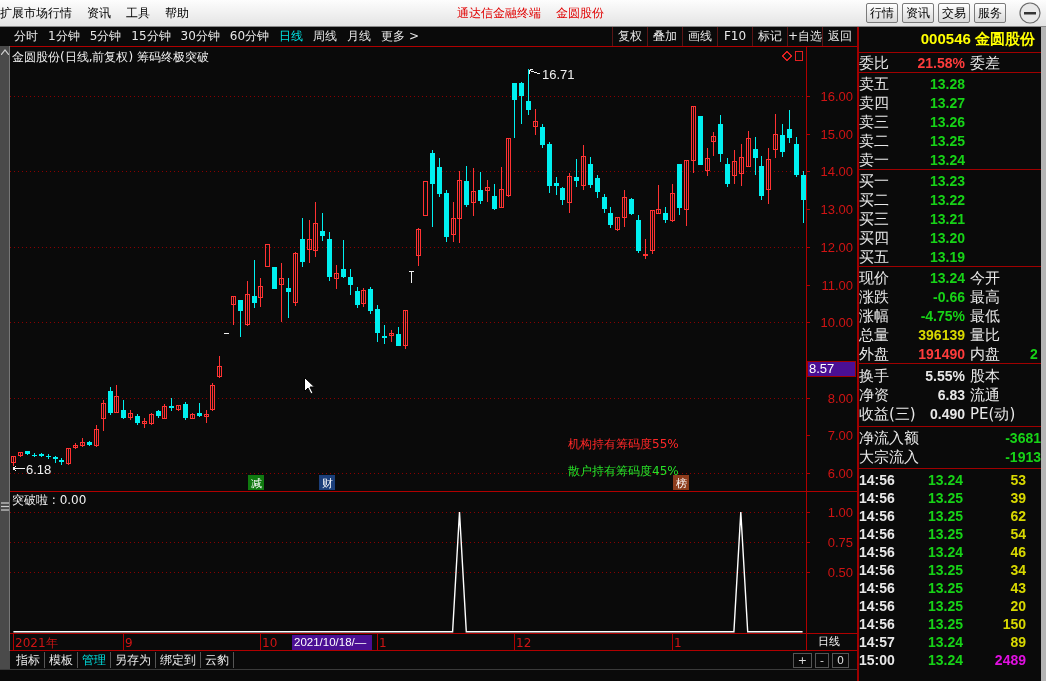  What do you see at coordinates (664, 36) in the screenshot?
I see `toolbar-button: 叠加` at bounding box center [664, 36].